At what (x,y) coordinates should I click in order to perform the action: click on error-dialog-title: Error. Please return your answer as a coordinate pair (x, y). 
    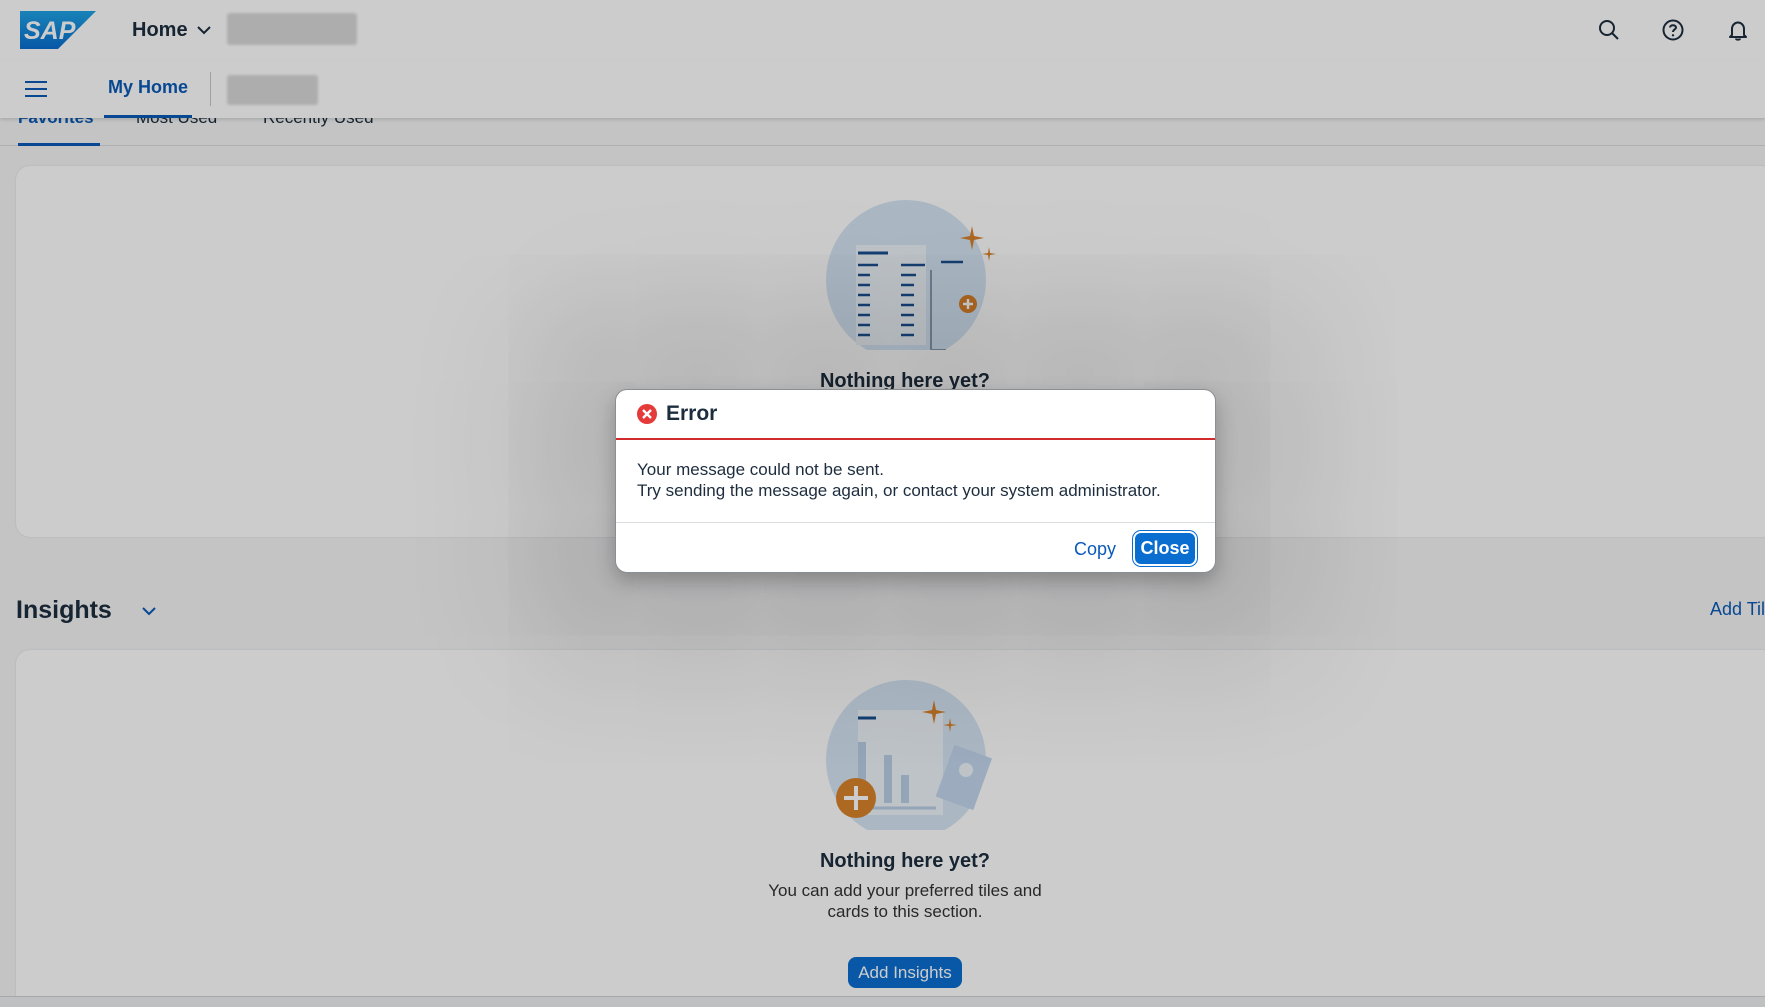
    Looking at the image, I should click on (692, 413).